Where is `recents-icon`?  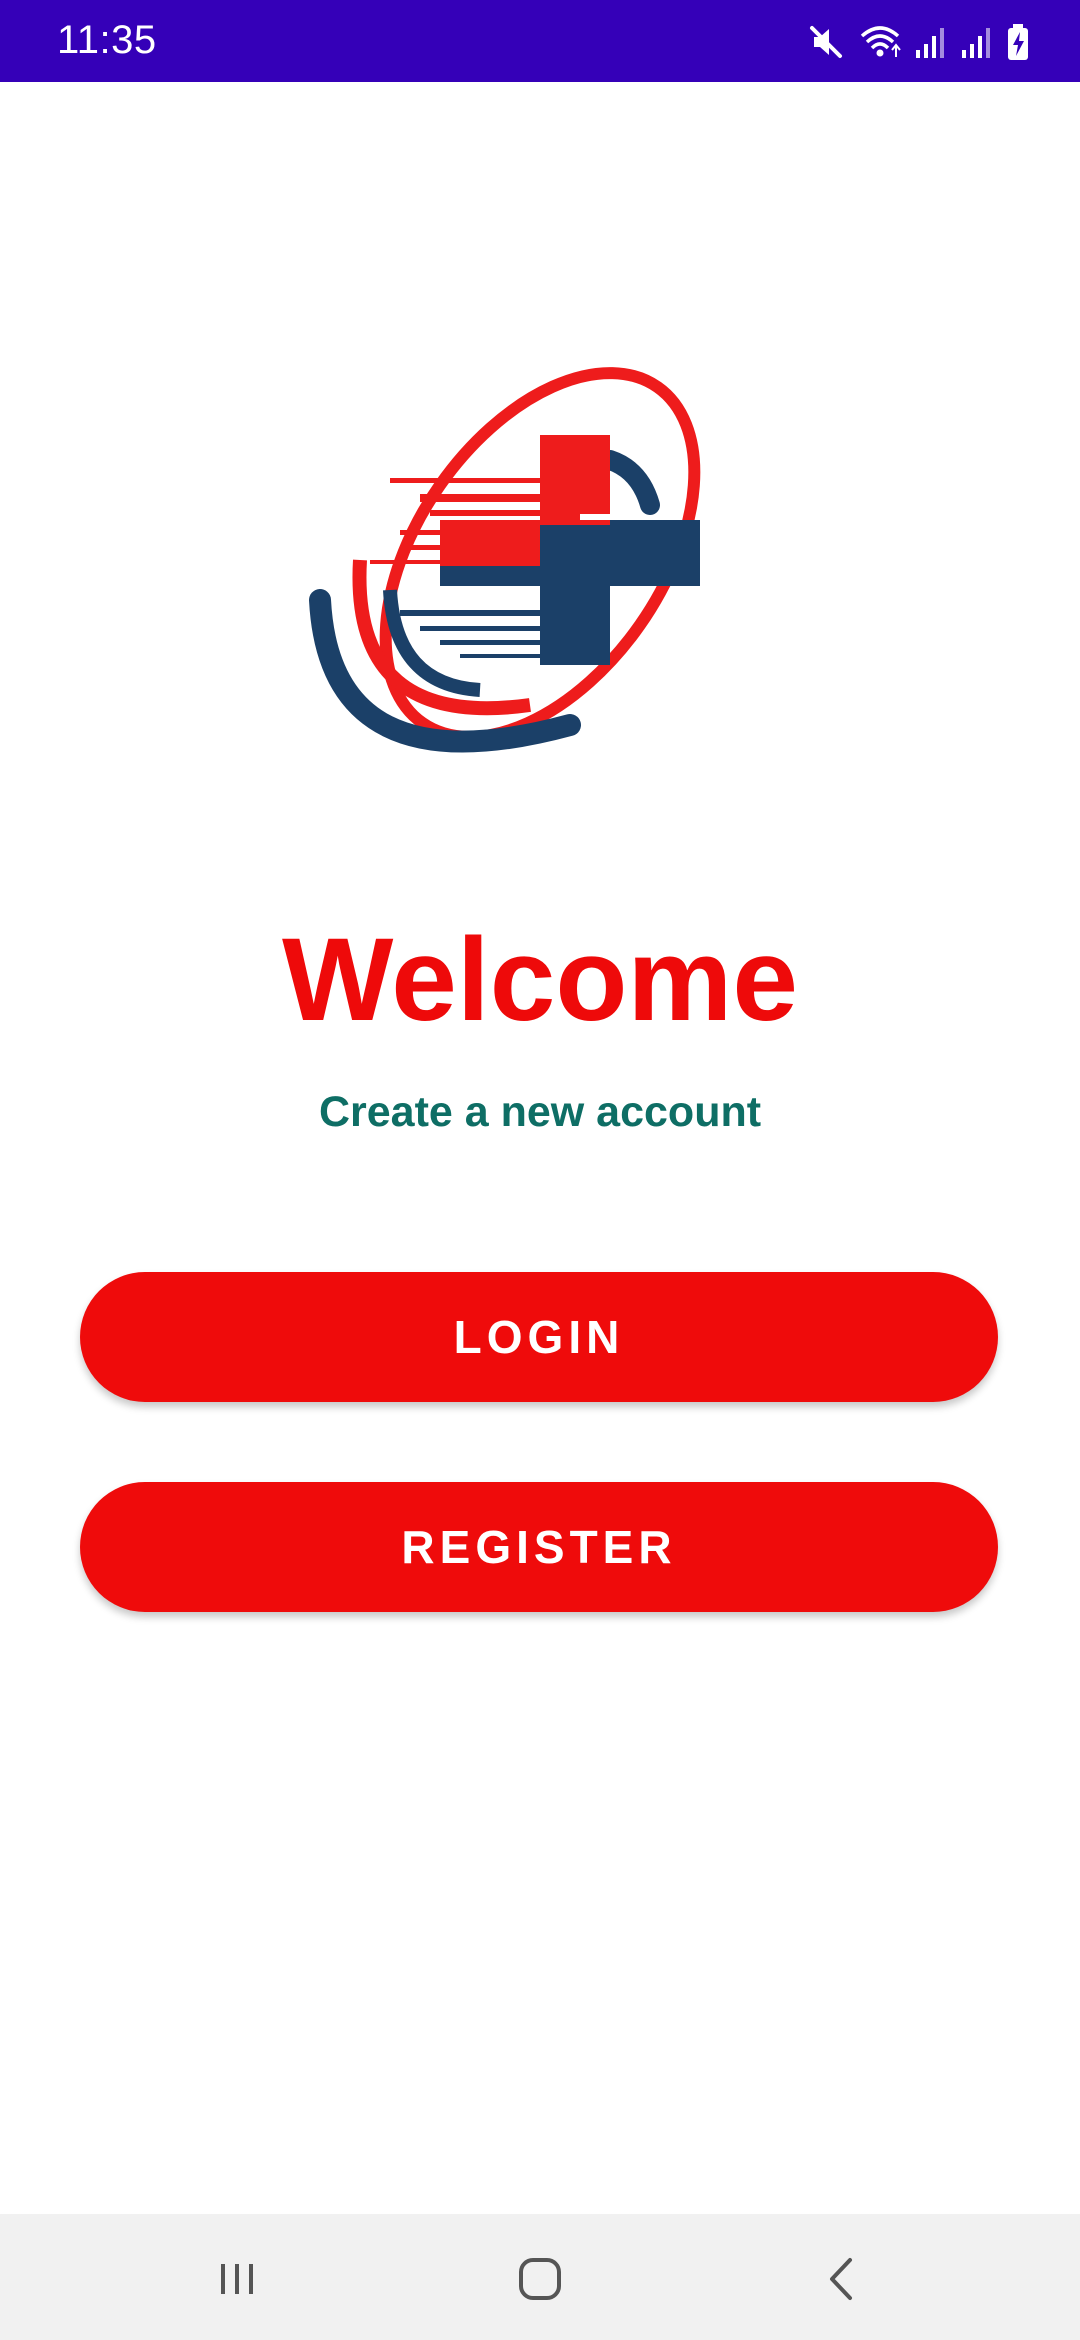 recents-icon is located at coordinates (237, 2279).